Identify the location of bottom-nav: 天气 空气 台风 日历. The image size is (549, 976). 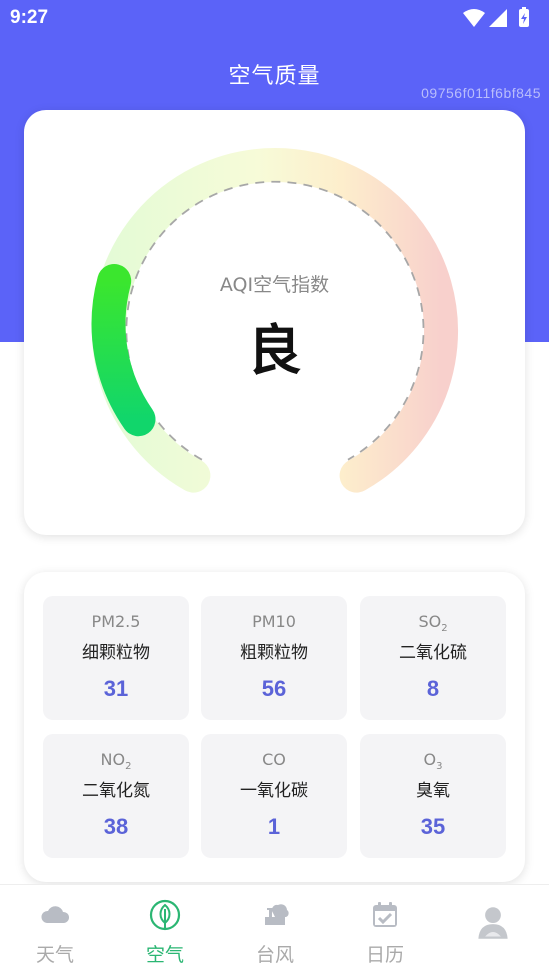
(274, 930).